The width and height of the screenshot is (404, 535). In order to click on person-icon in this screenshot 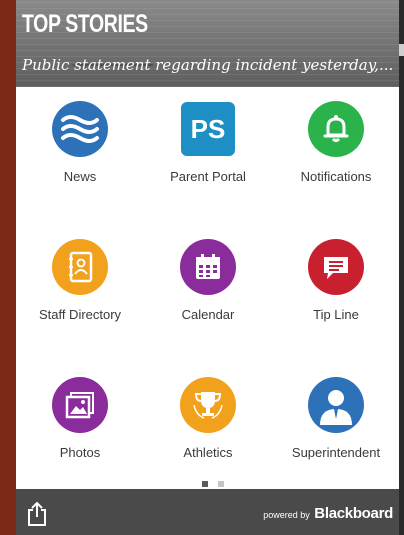, I will do `click(336, 405)`.